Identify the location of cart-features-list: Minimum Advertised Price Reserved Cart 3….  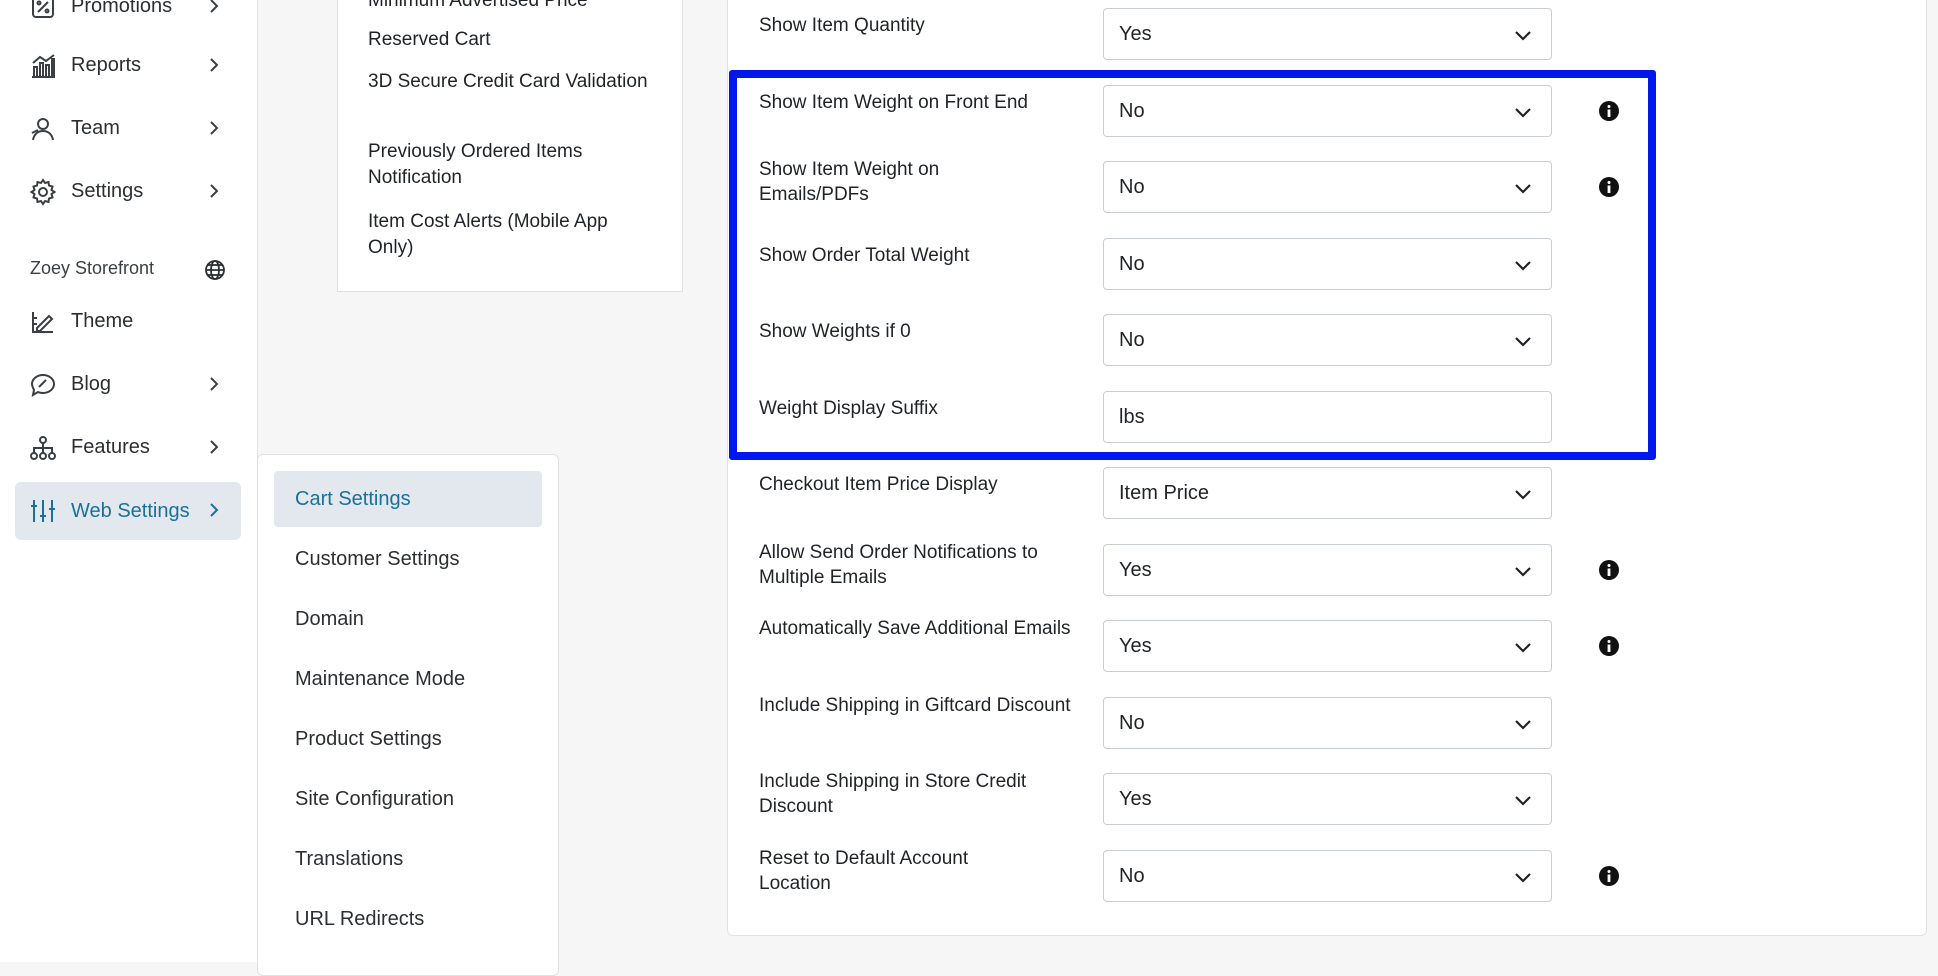
(510, 146).